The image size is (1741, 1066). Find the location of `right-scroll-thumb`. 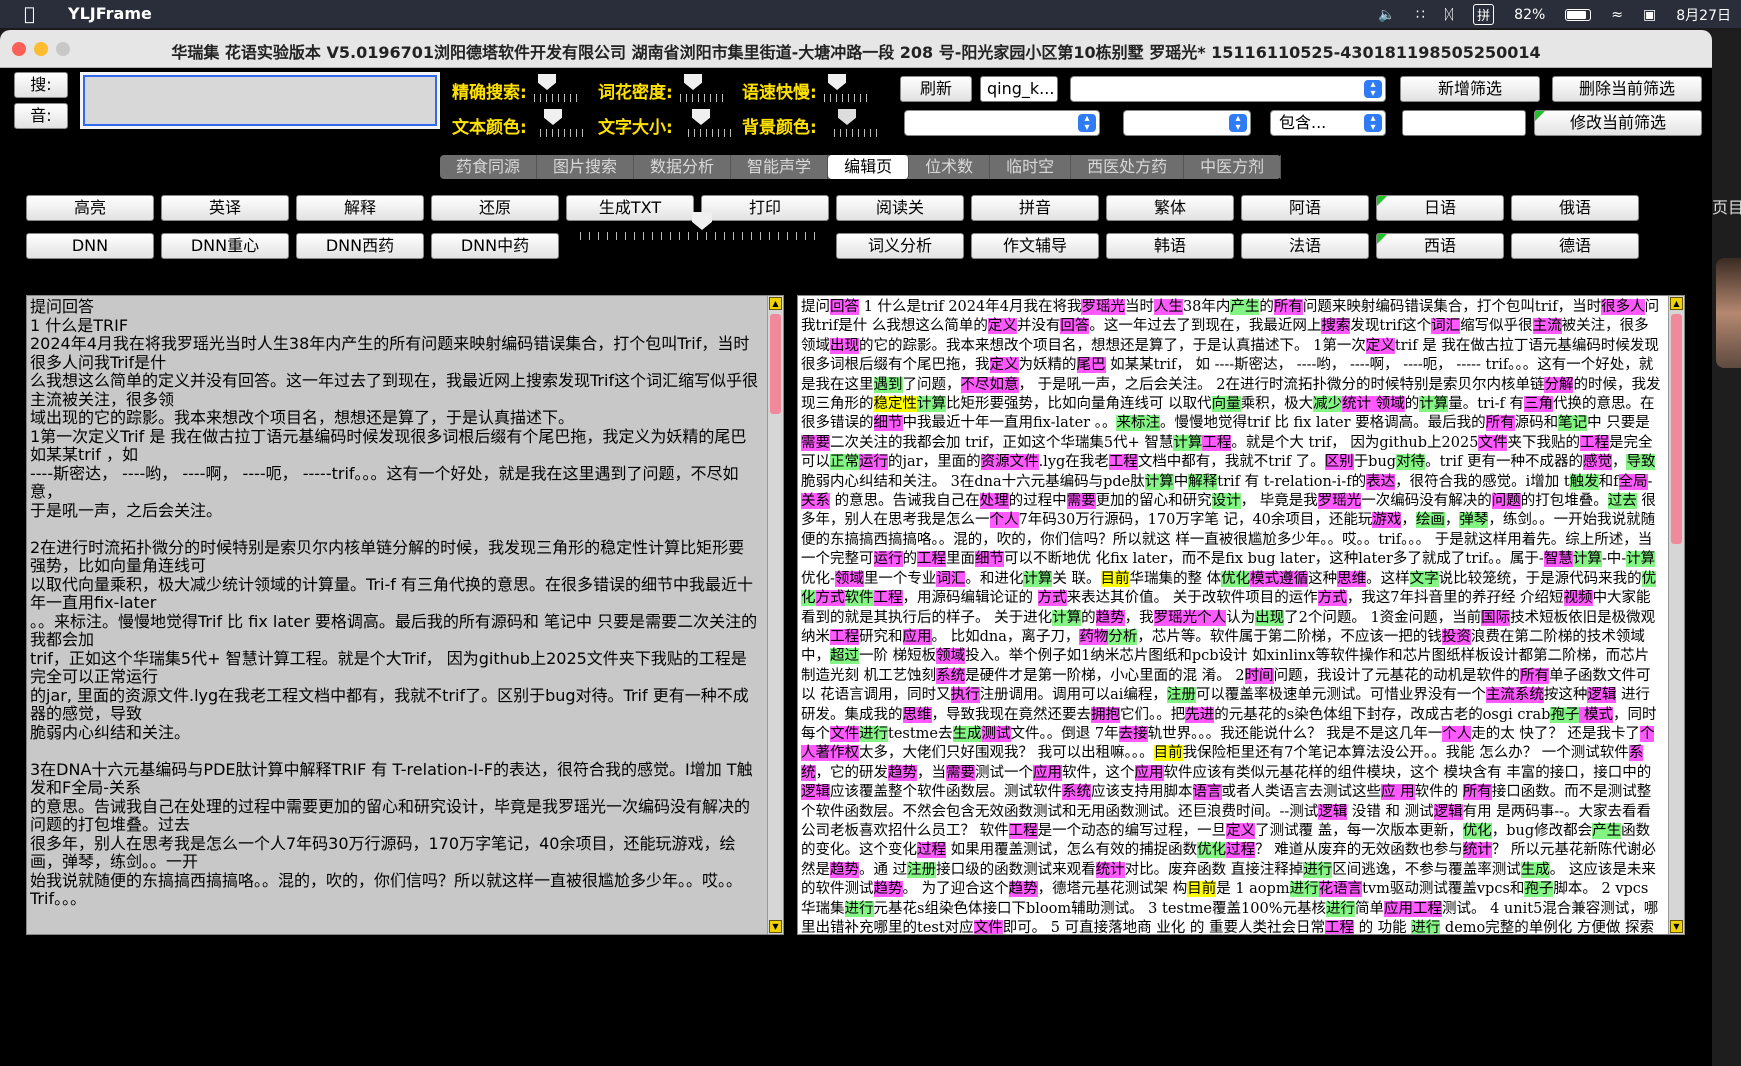

right-scroll-thumb is located at coordinates (1676, 429).